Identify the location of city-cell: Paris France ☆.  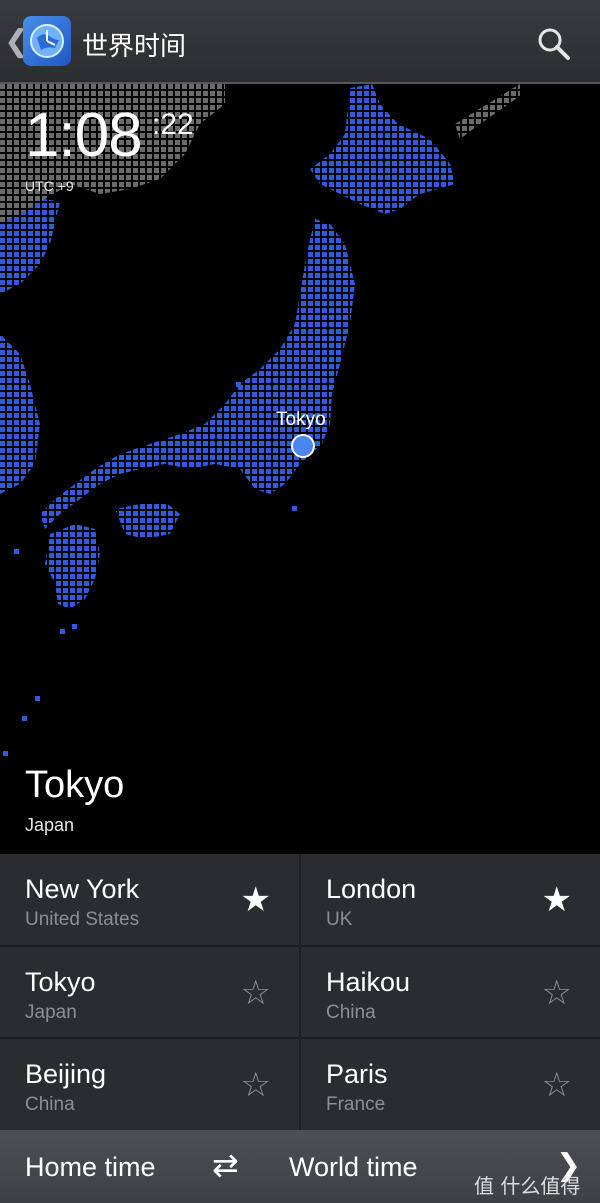
(450, 1084).